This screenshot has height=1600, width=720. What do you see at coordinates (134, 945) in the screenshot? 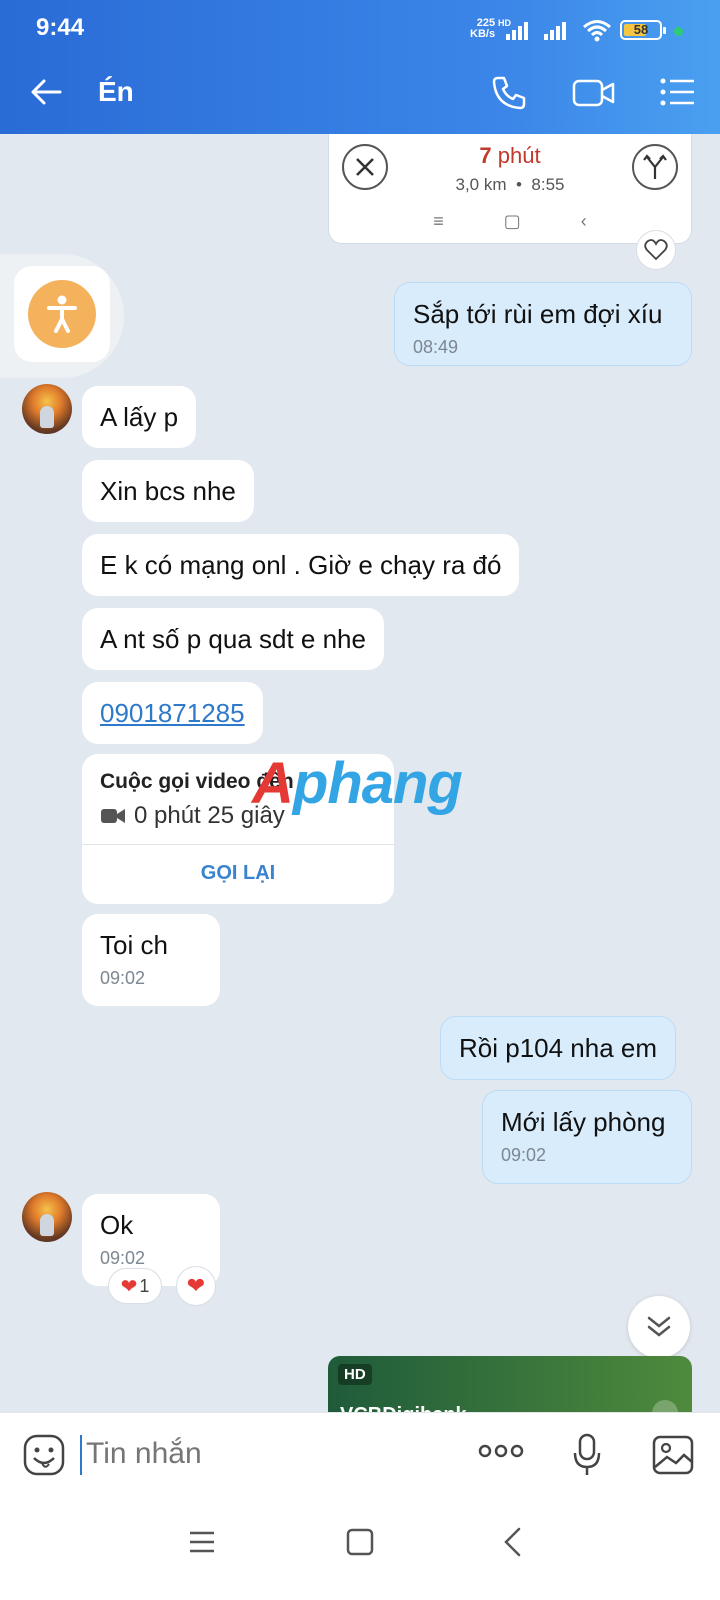
I see `message-text: Toi ch` at bounding box center [134, 945].